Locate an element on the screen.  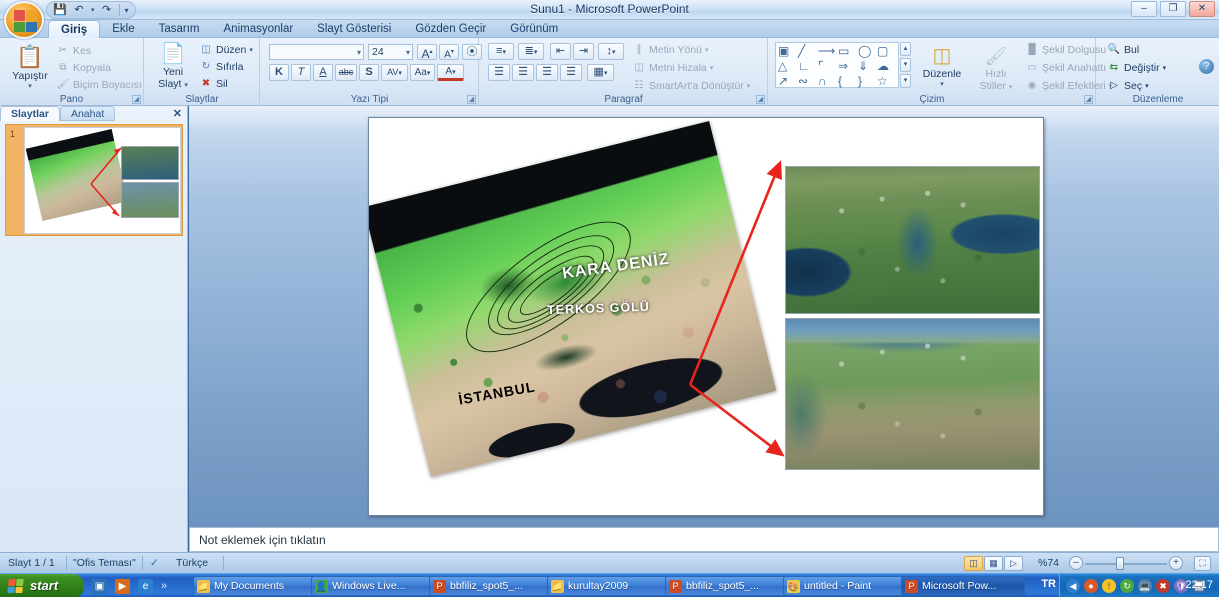
chevron-down-icon: ▾ is located at coordinates (127, 10).